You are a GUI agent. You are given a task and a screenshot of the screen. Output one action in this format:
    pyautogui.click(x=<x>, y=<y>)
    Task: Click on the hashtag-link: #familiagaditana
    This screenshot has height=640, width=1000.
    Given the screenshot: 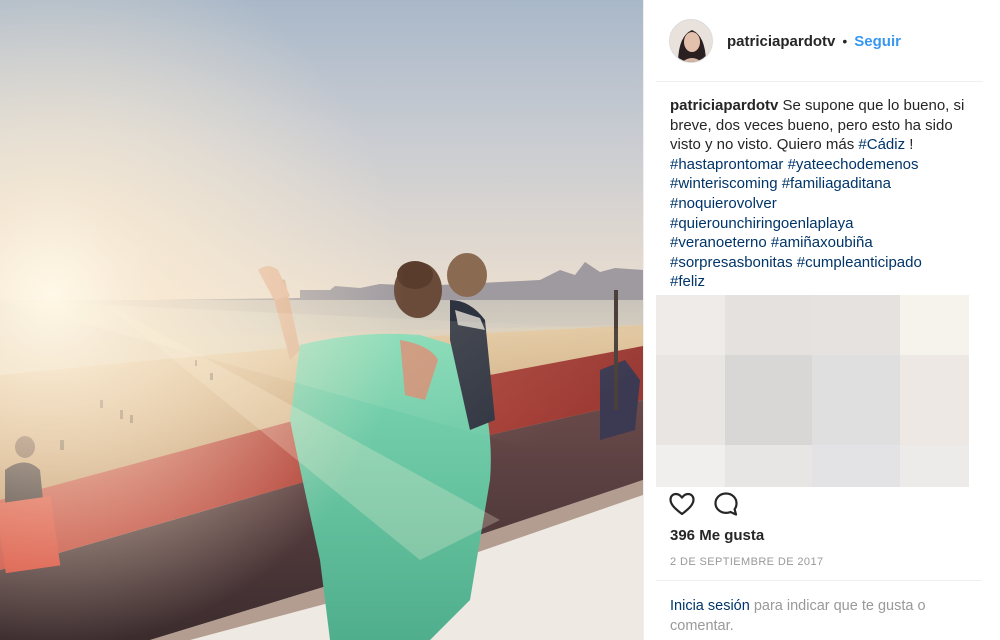 What is the action you would take?
    pyautogui.click(x=836, y=183)
    